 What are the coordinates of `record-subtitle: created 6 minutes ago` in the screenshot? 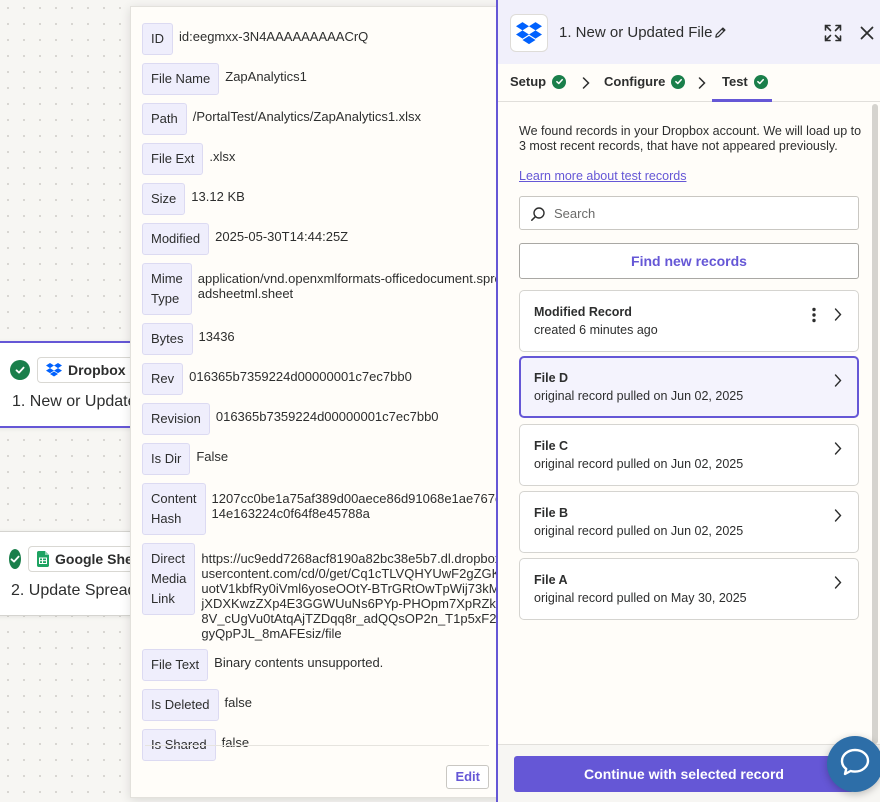 It's located at (596, 330).